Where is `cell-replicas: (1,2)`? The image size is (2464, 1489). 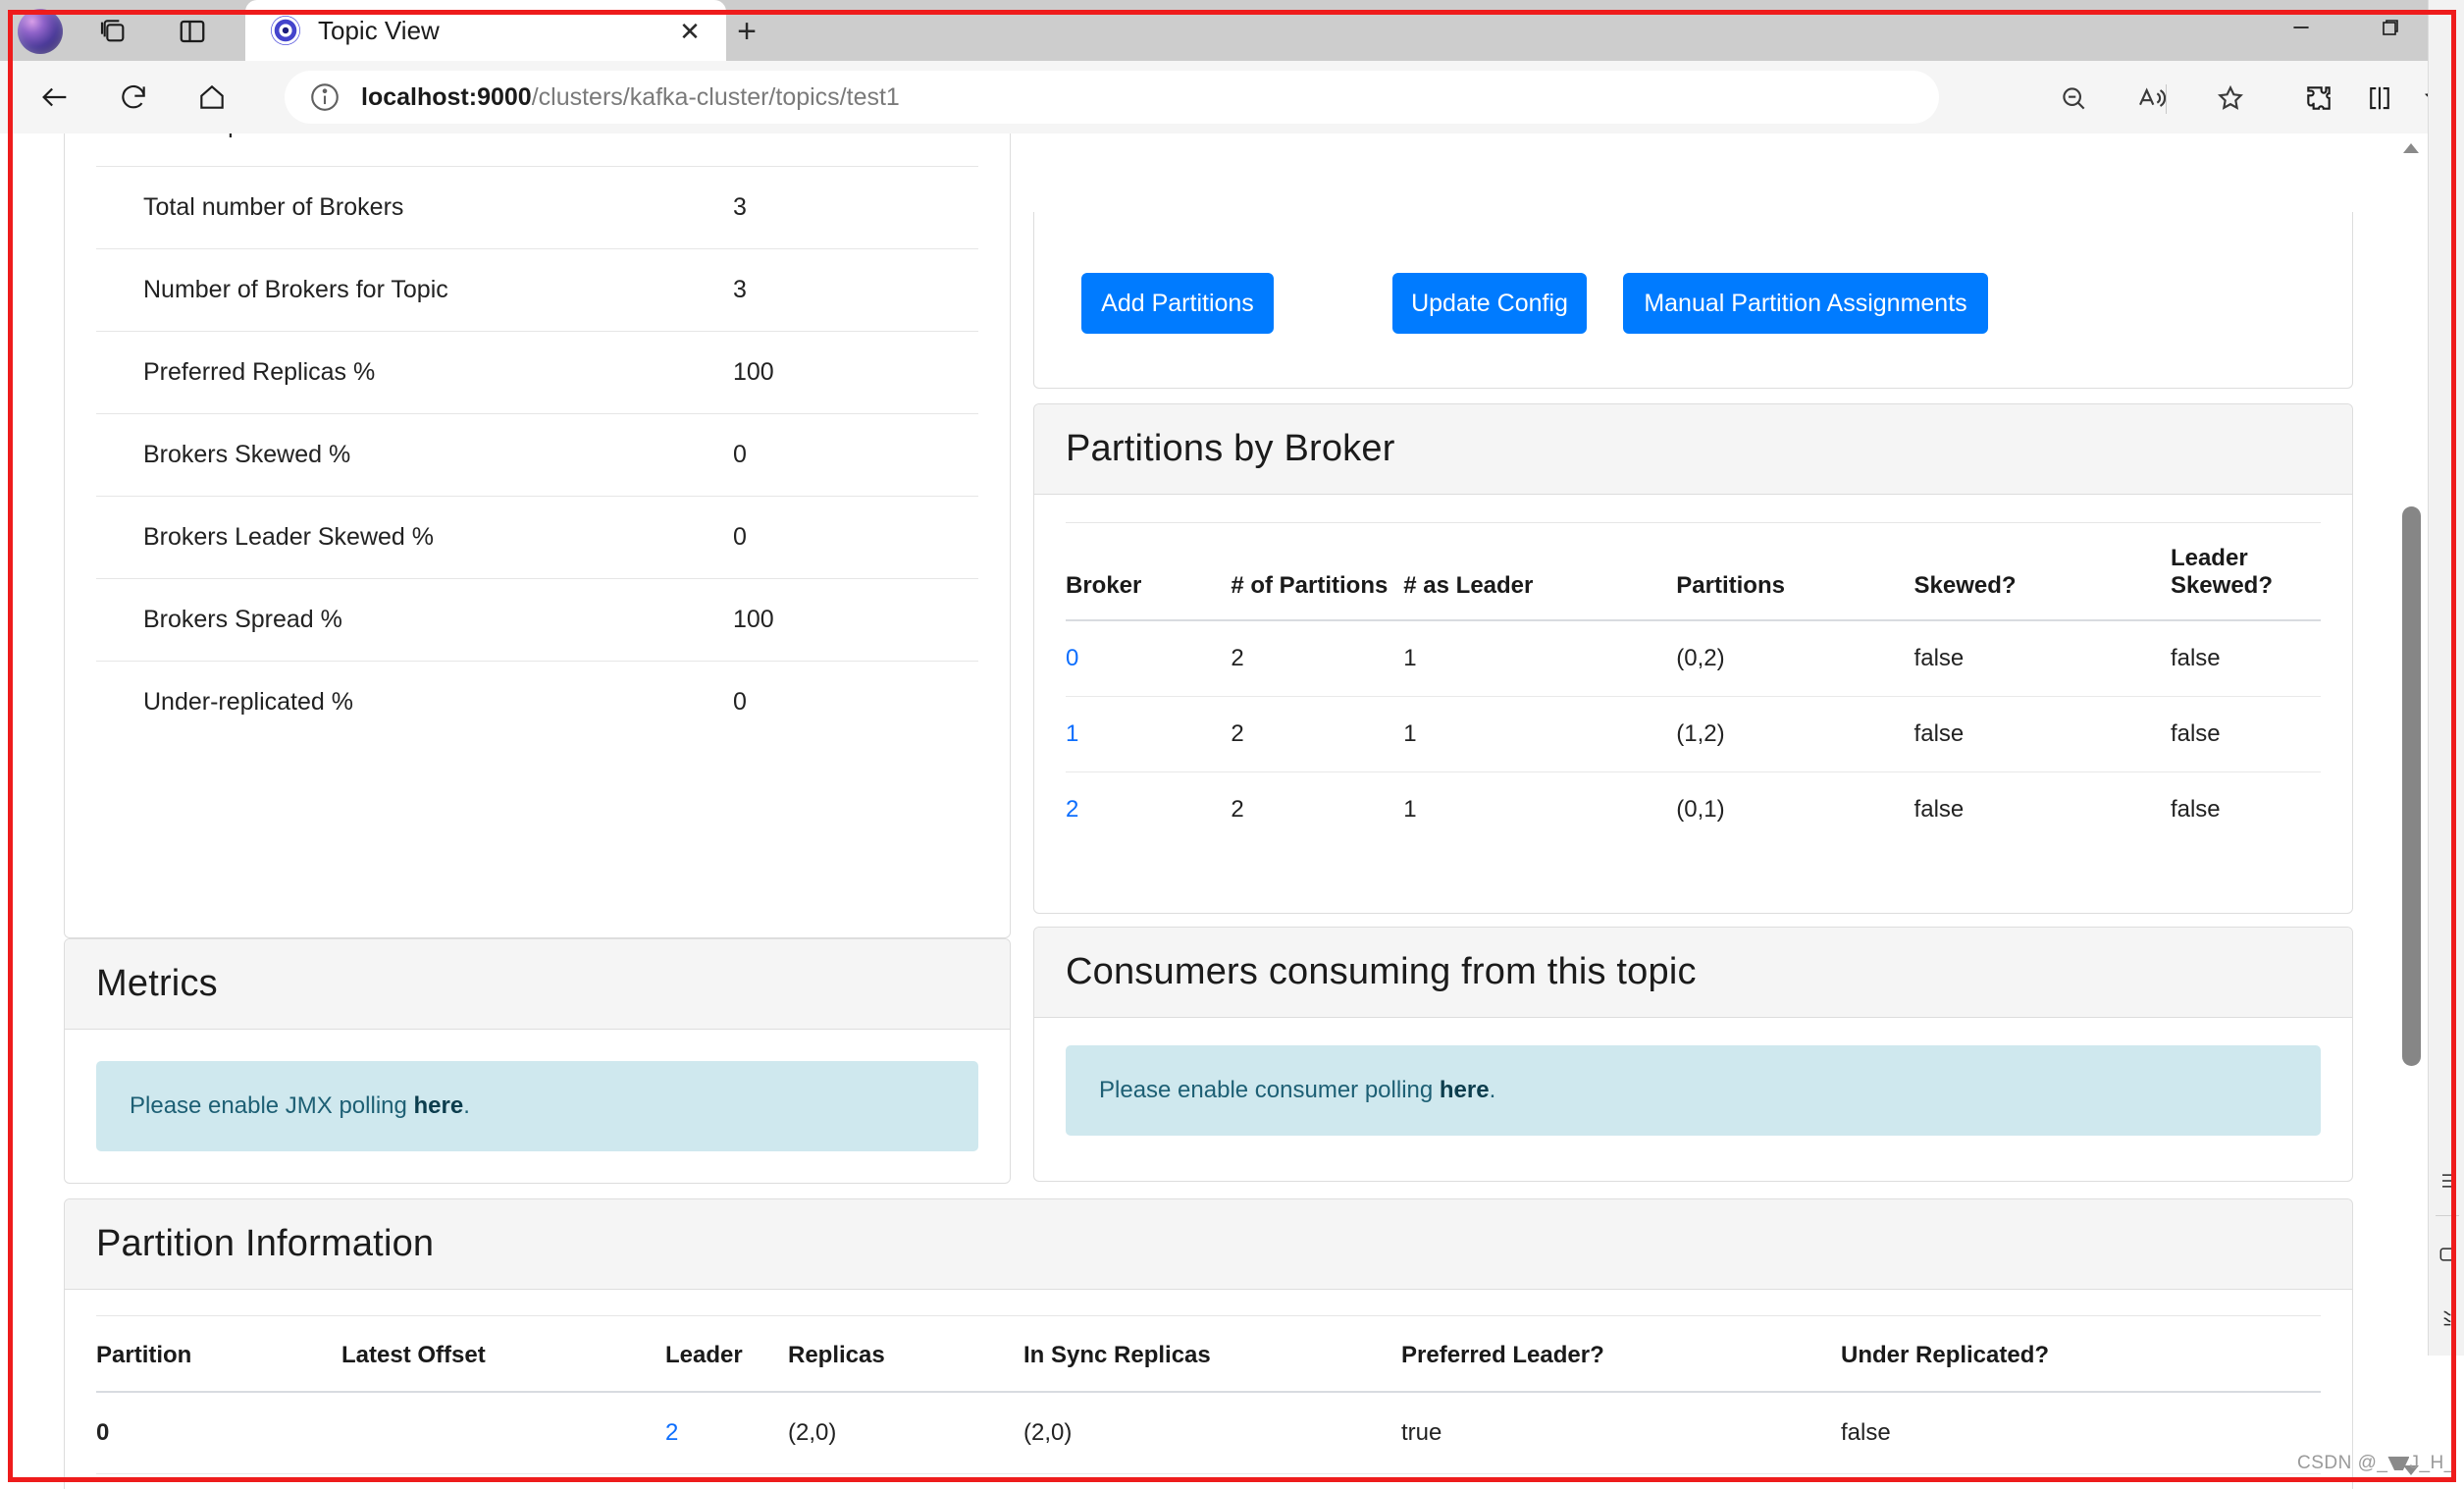 cell-replicas: (1,2) is located at coordinates (905, 1481).